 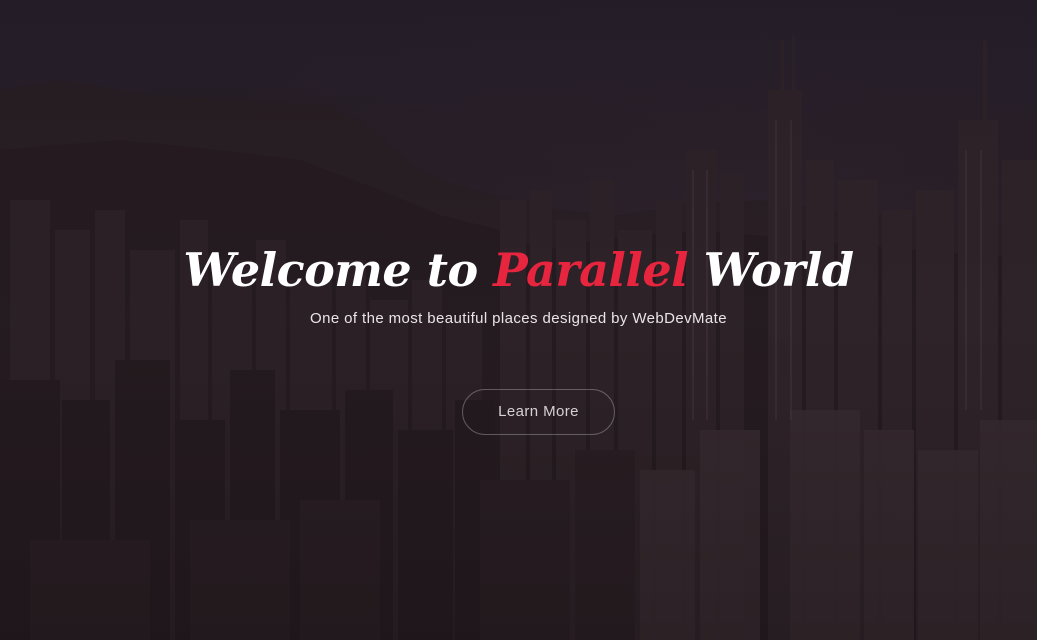 What do you see at coordinates (338, 270) in the screenshot?
I see `hero-title-prefix: Welcome to` at bounding box center [338, 270].